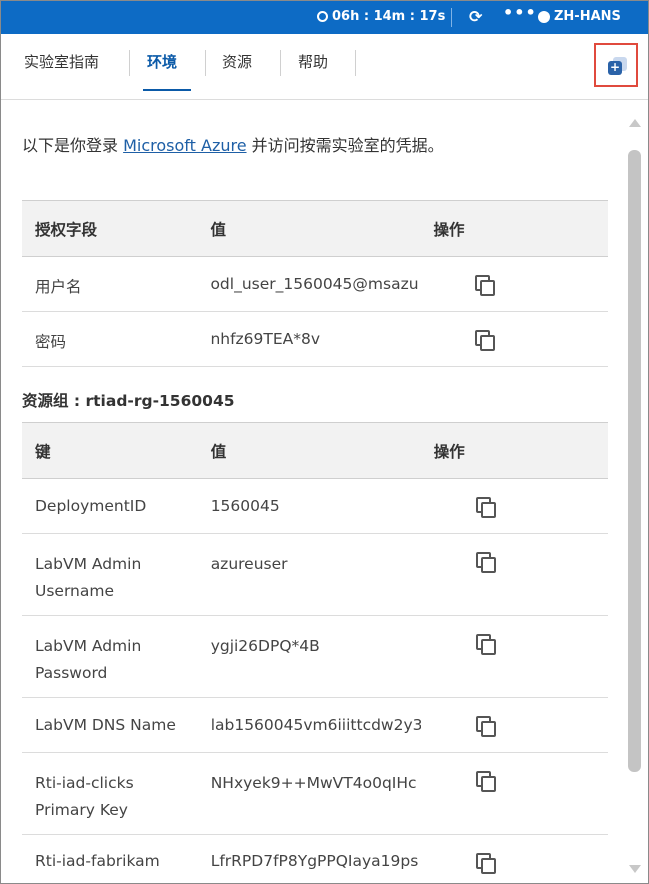 The width and height of the screenshot is (649, 884). Describe the element at coordinates (73, 145) in the screenshot. I see `intro-prefix: 以下是你登录` at that location.